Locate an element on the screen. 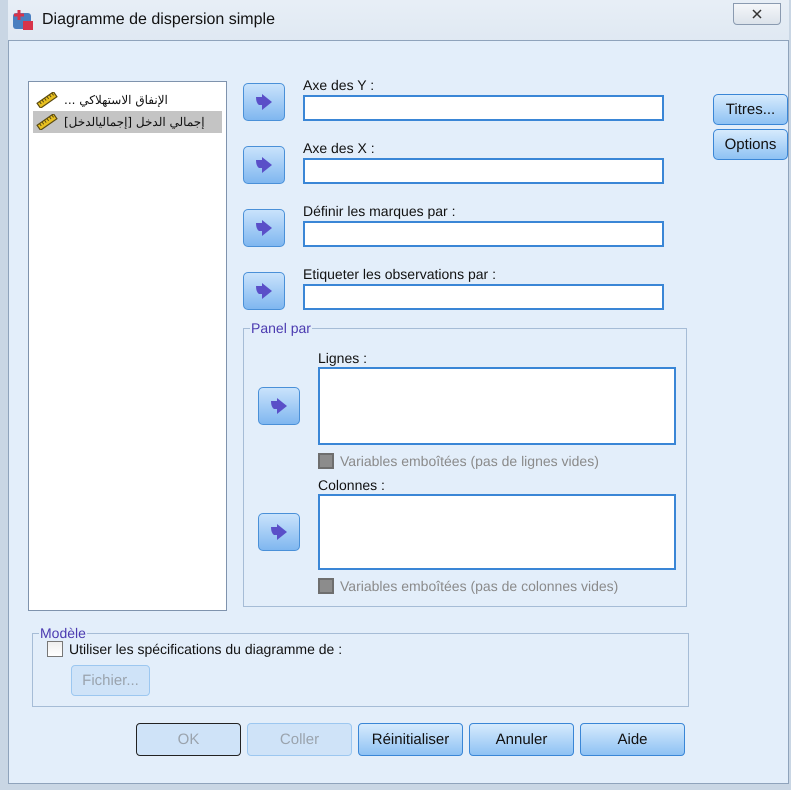 This screenshot has width=791, height=792. field-label: Définir les marques par : is located at coordinates (380, 211).